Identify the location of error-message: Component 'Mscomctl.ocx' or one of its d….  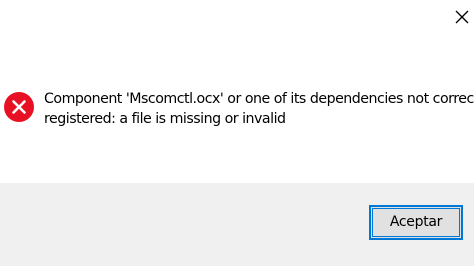
(259, 109).